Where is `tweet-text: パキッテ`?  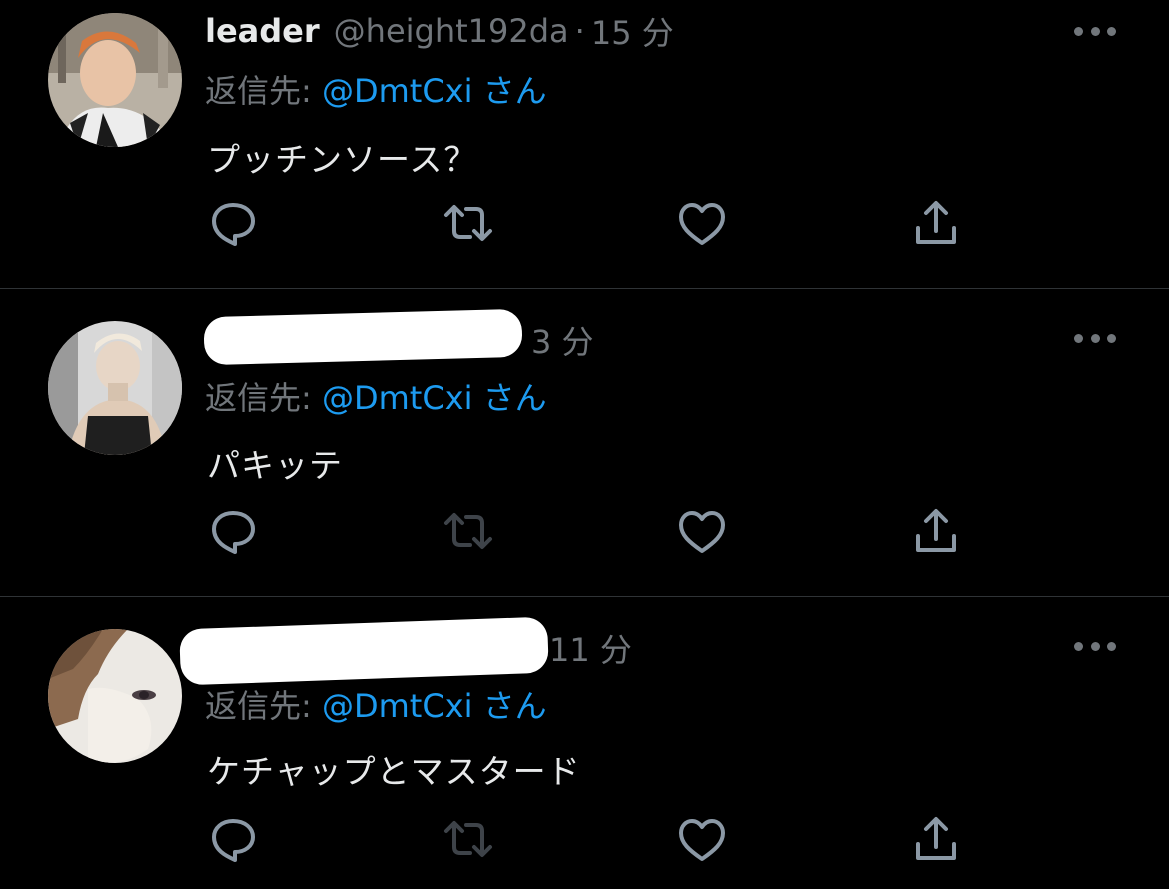 tweet-text: パキッテ is located at coordinates (275, 465).